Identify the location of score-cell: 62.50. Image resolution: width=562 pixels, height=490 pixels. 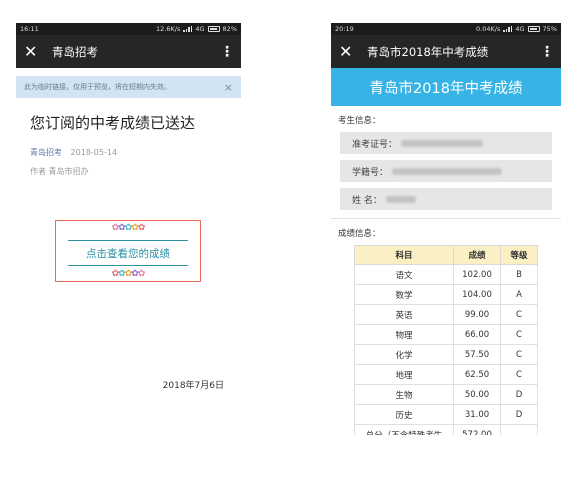
(477, 374).